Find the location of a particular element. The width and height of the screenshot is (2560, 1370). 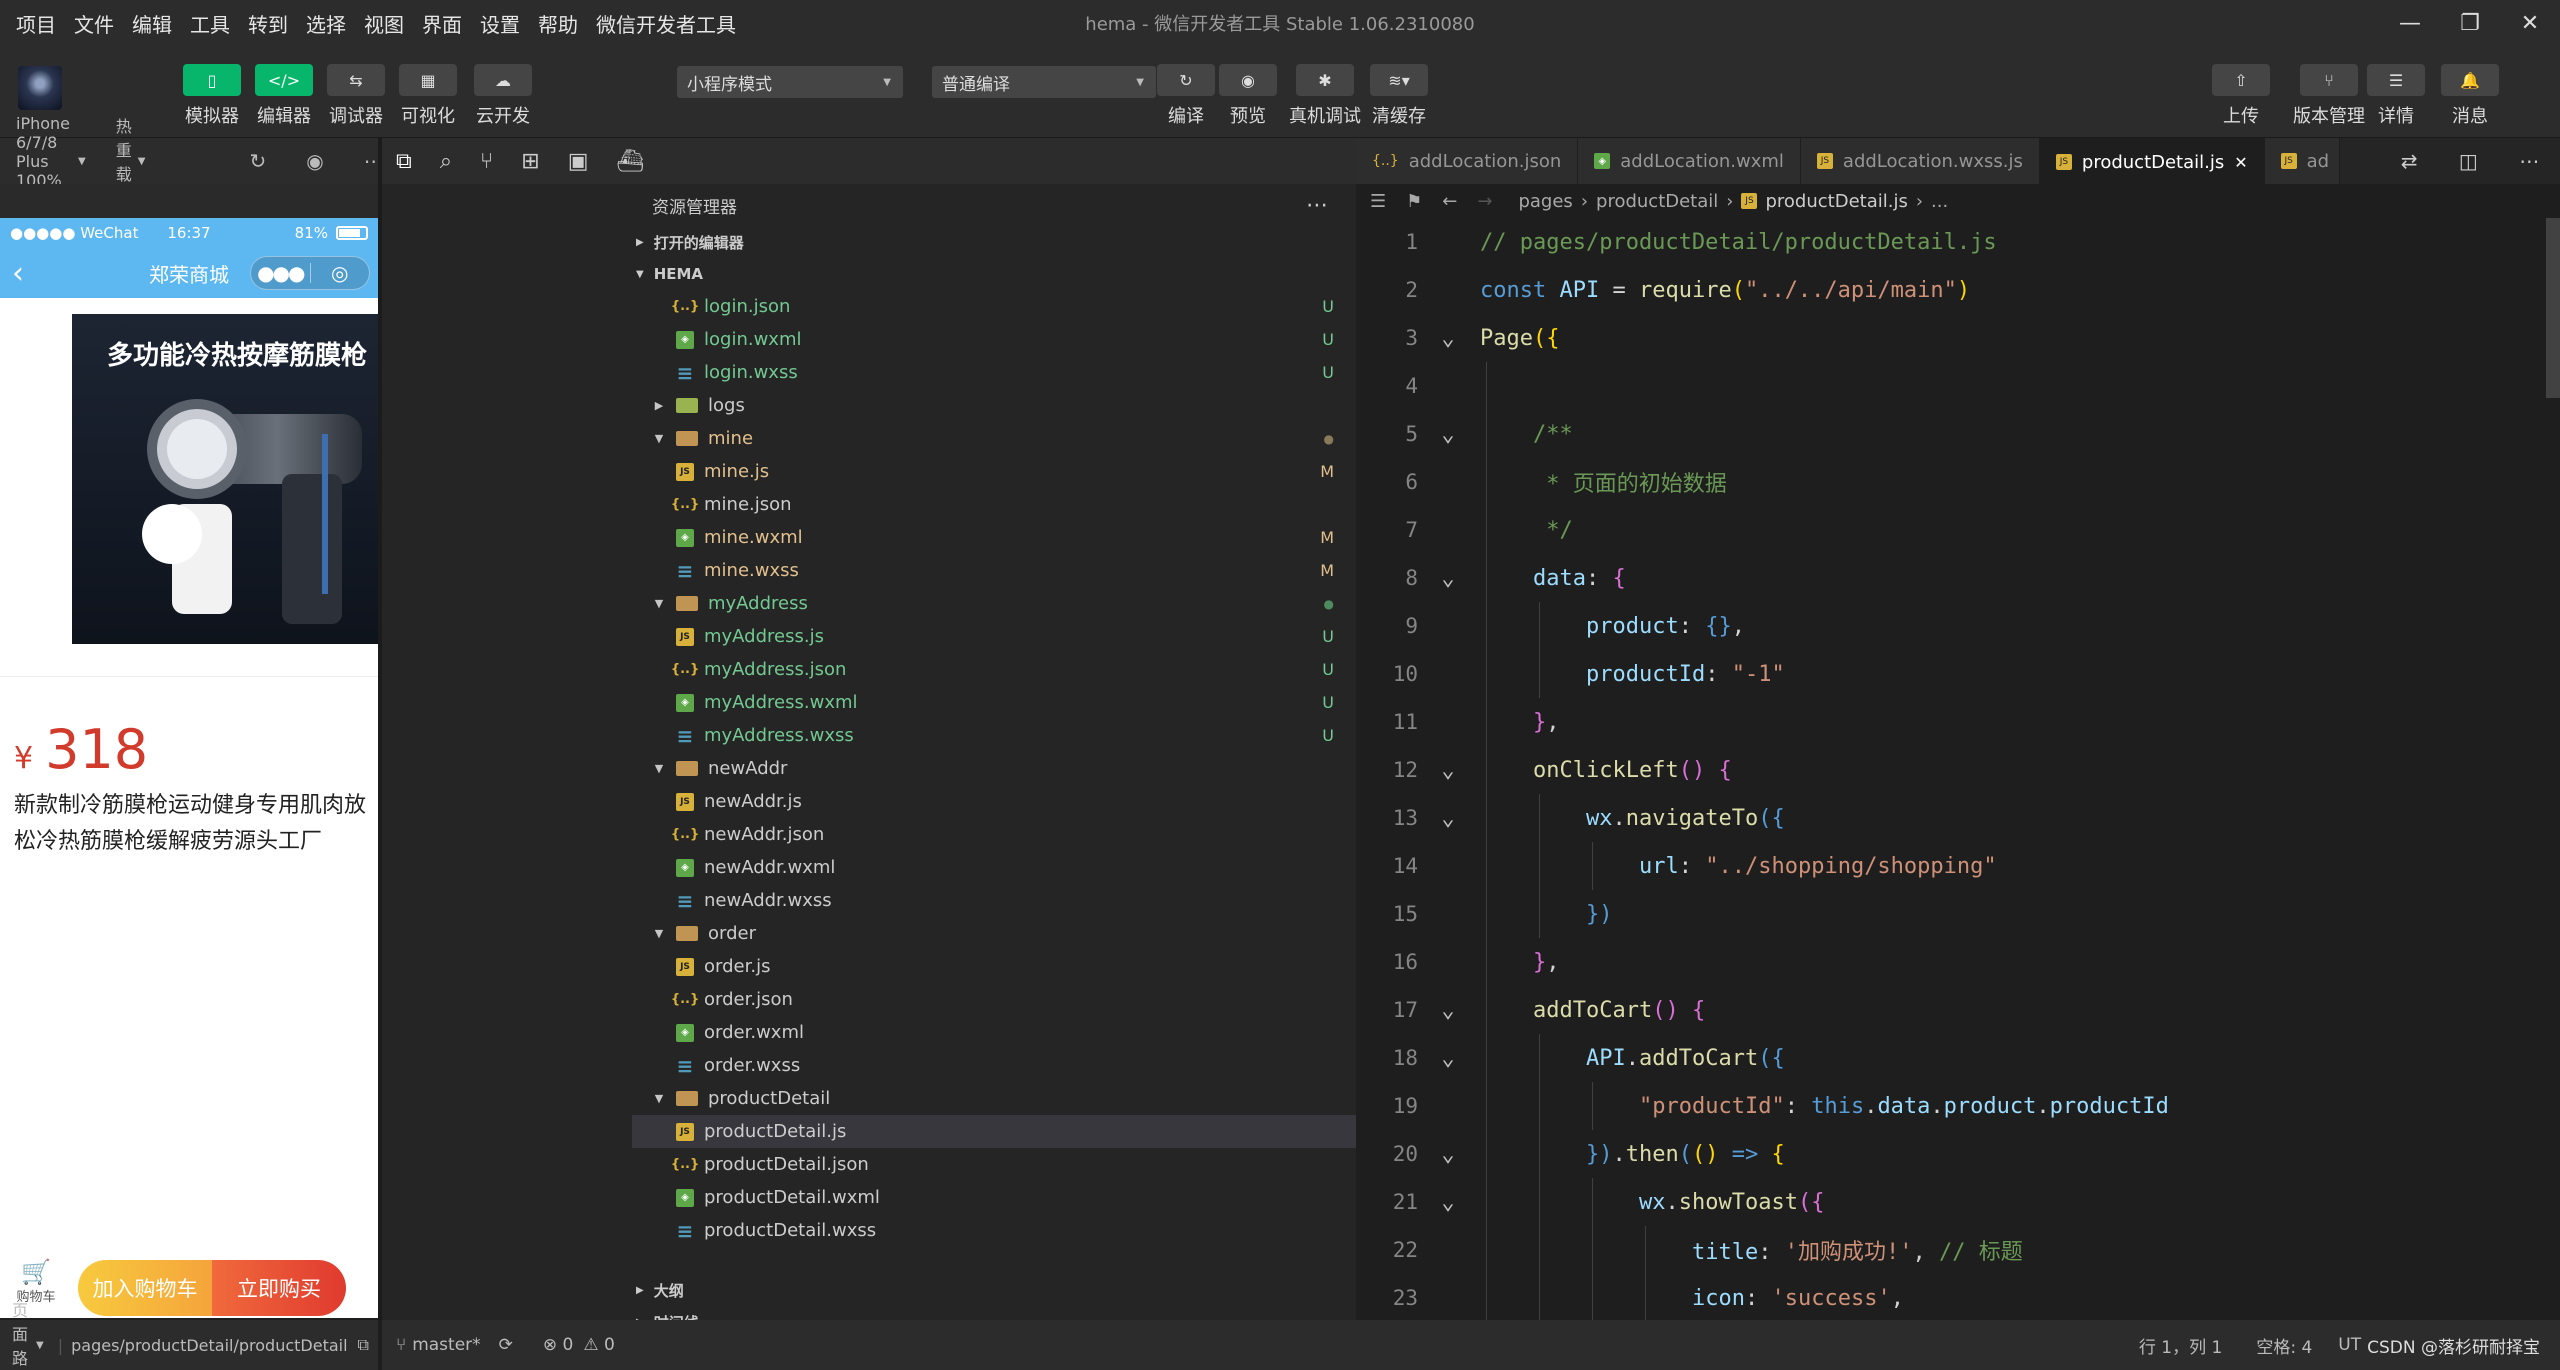

code-line: 12 ⌄ onClickLeft() { is located at coordinates (1958, 770).